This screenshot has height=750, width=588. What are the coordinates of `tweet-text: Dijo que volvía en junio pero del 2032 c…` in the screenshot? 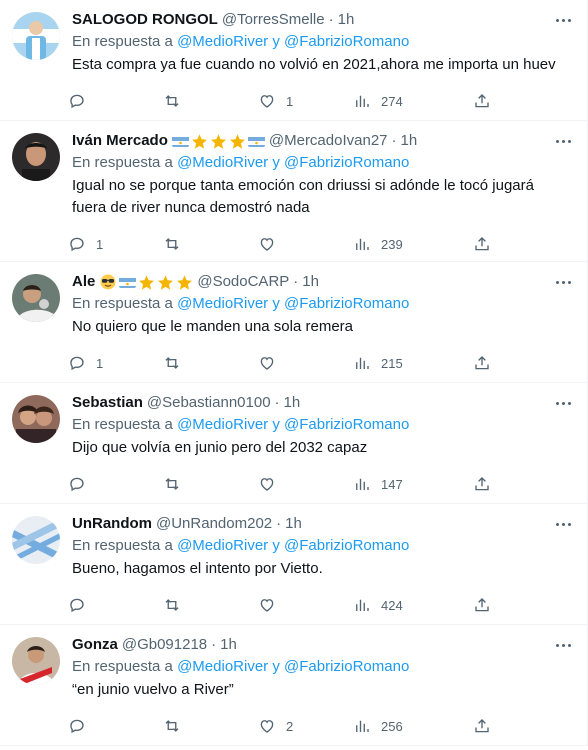 It's located at (220, 447).